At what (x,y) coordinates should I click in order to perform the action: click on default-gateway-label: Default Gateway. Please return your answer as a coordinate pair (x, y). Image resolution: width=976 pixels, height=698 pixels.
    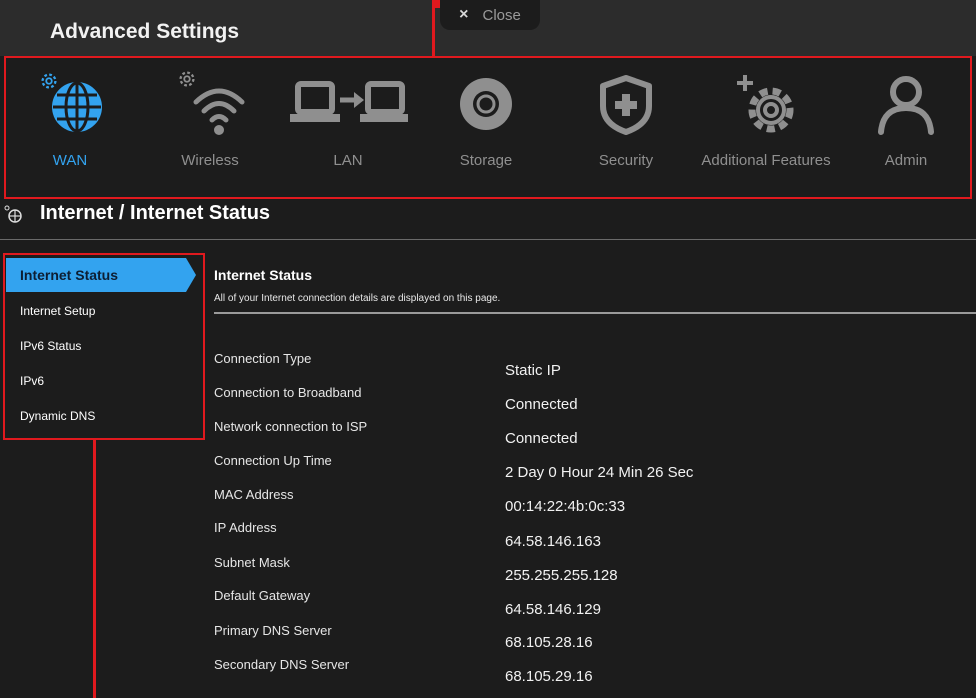
    Looking at the image, I should click on (262, 595).